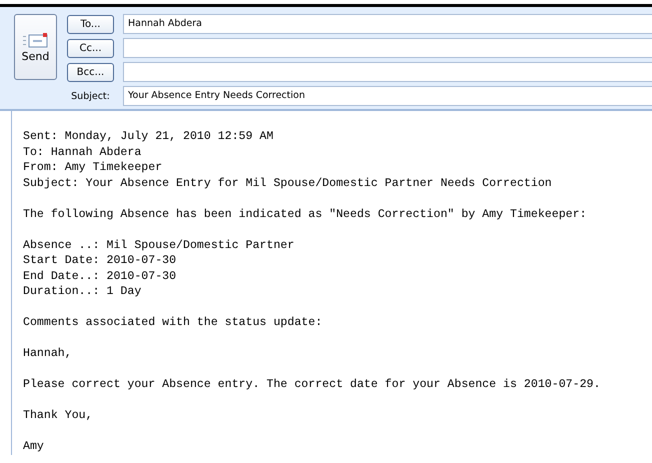  I want to click on envelope-icon, so click(35, 40).